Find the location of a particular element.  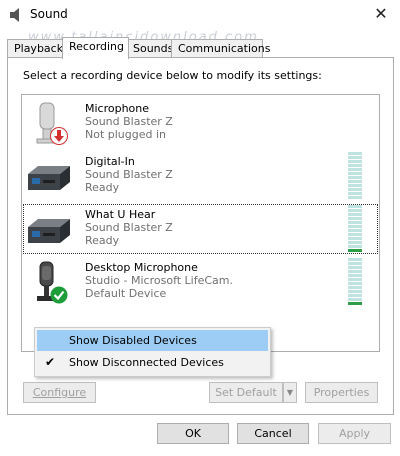

window-title: Sound is located at coordinates (49, 14).